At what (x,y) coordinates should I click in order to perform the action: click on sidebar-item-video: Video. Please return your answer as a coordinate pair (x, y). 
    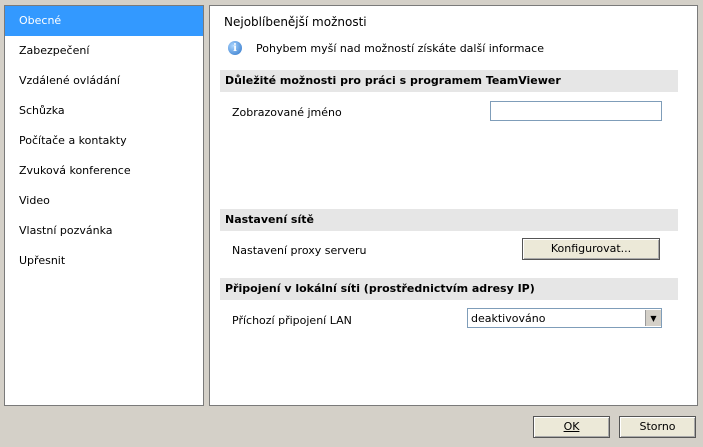
    Looking at the image, I should click on (104, 201).